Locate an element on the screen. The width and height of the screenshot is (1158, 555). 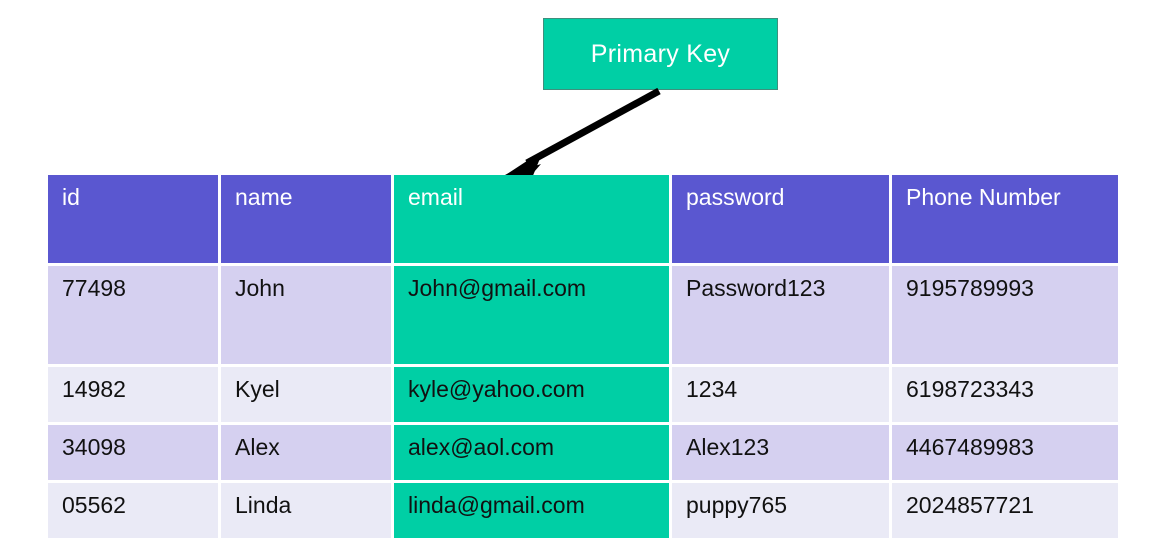
table-header: id name email password Phone Number is located at coordinates (583, 219).